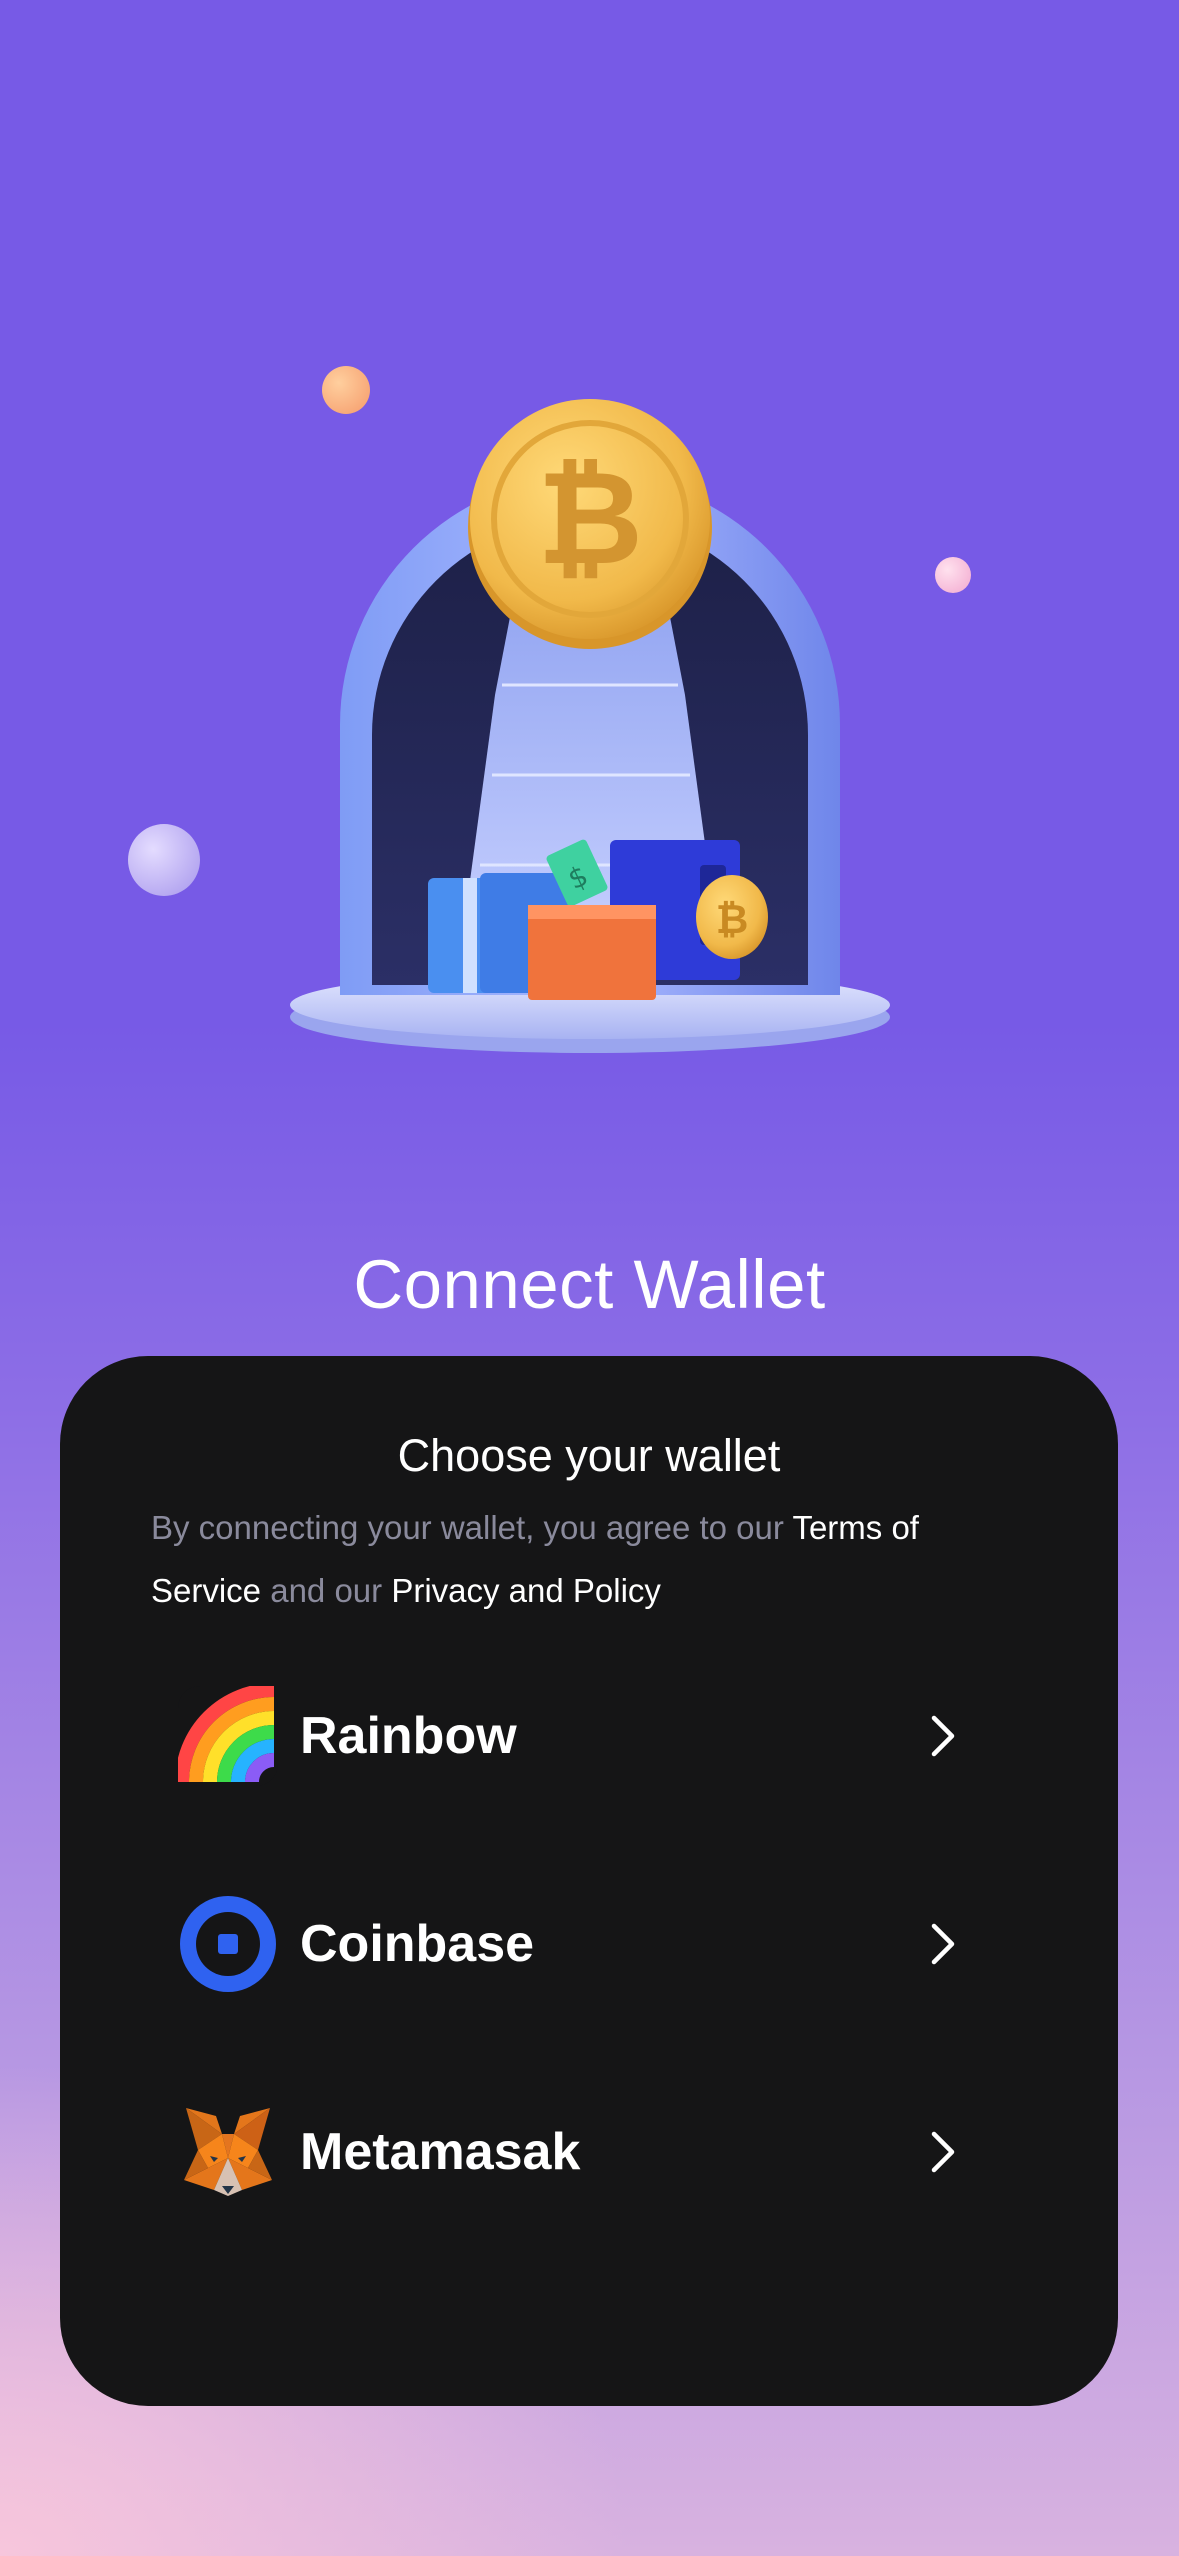 The height and width of the screenshot is (2556, 1179). Describe the element at coordinates (228, 1944) in the screenshot. I see `coinbase-icon` at that location.